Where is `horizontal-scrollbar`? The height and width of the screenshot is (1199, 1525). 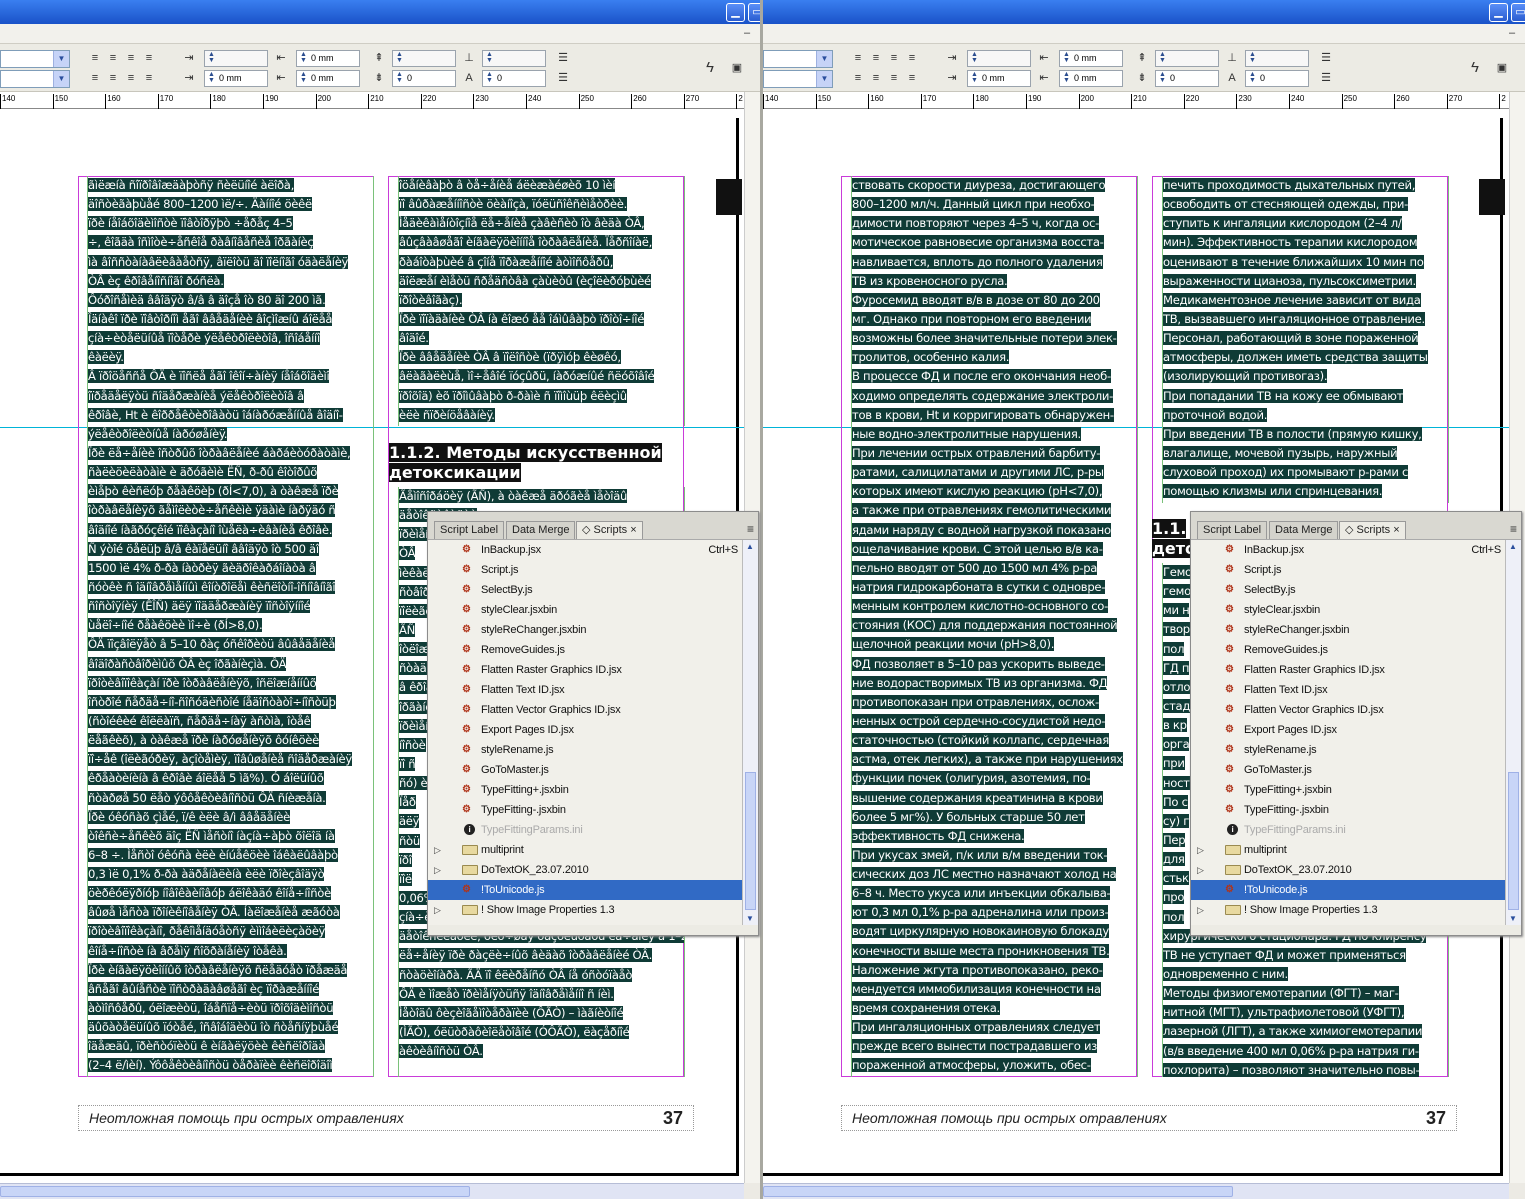
horizontal-scrollbar is located at coordinates (1136, 1191).